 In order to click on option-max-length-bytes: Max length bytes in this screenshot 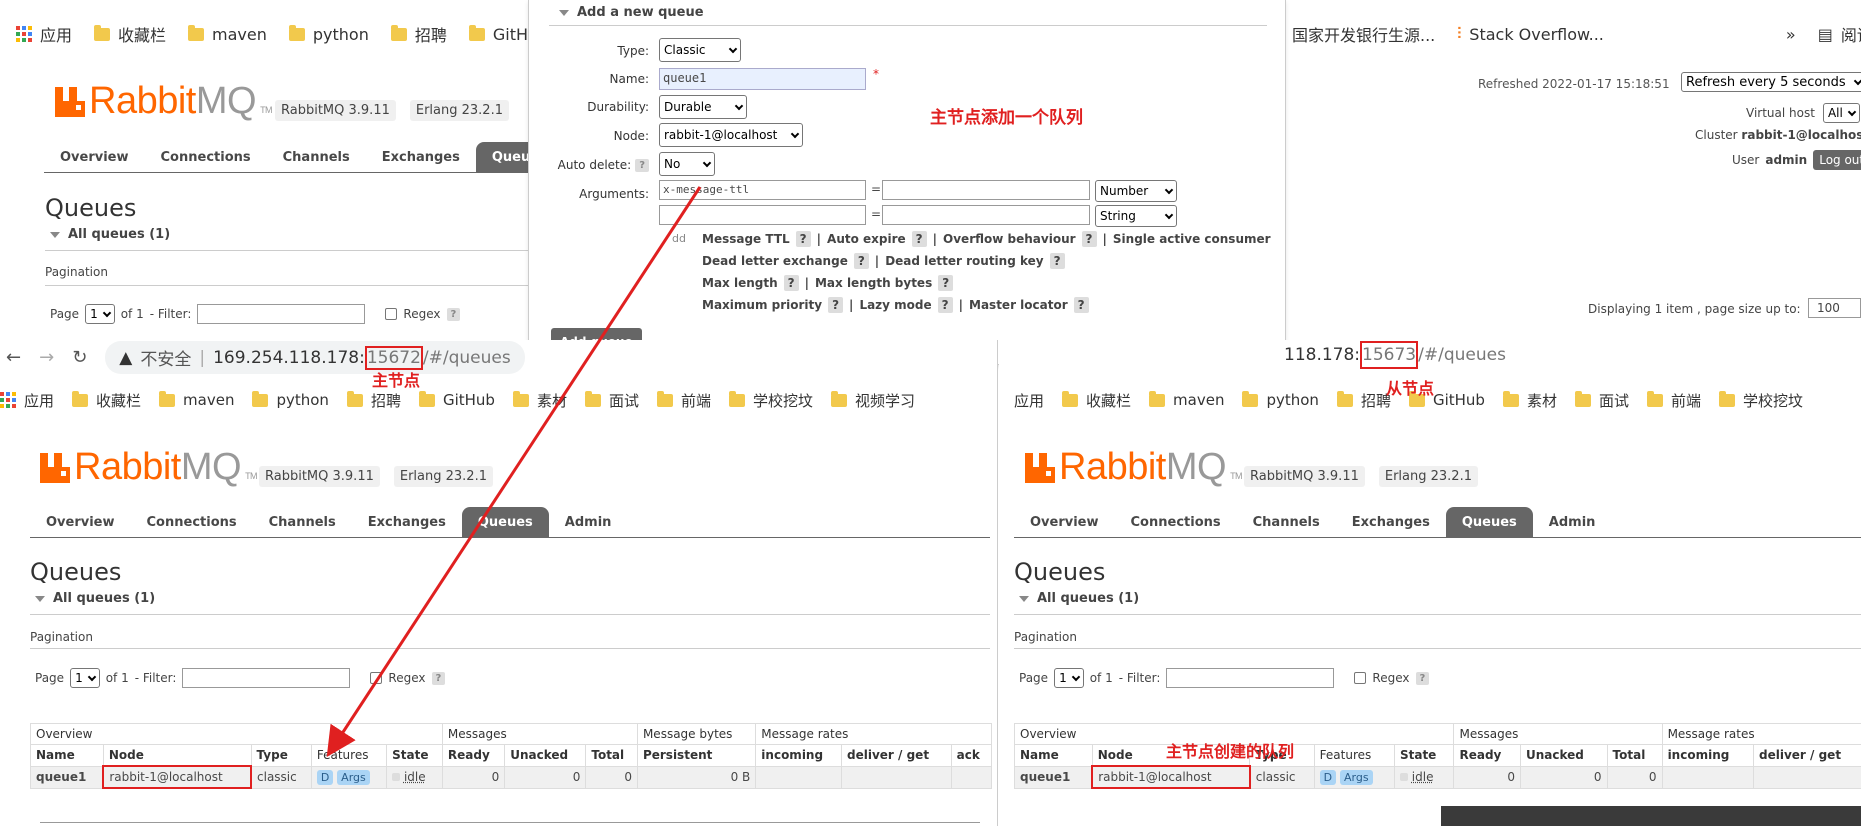, I will do `click(873, 283)`.